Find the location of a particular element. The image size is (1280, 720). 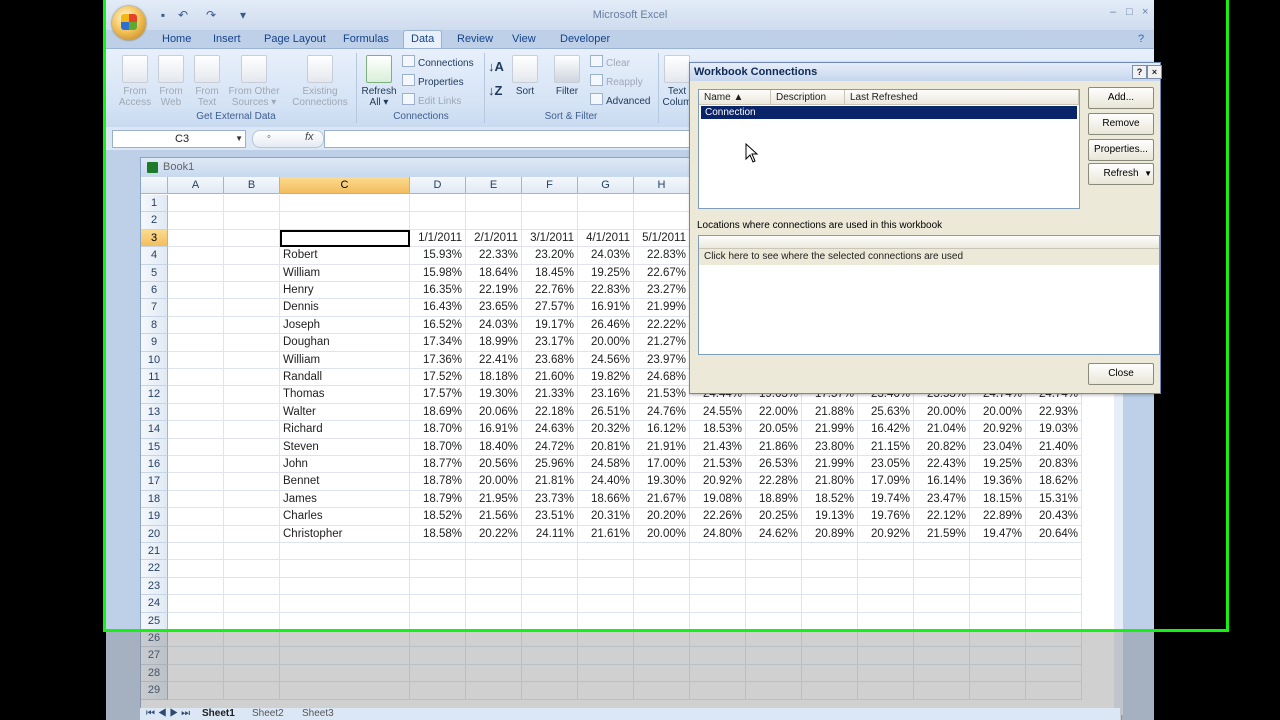

value-cell: 21.88% is located at coordinates (830, 412).